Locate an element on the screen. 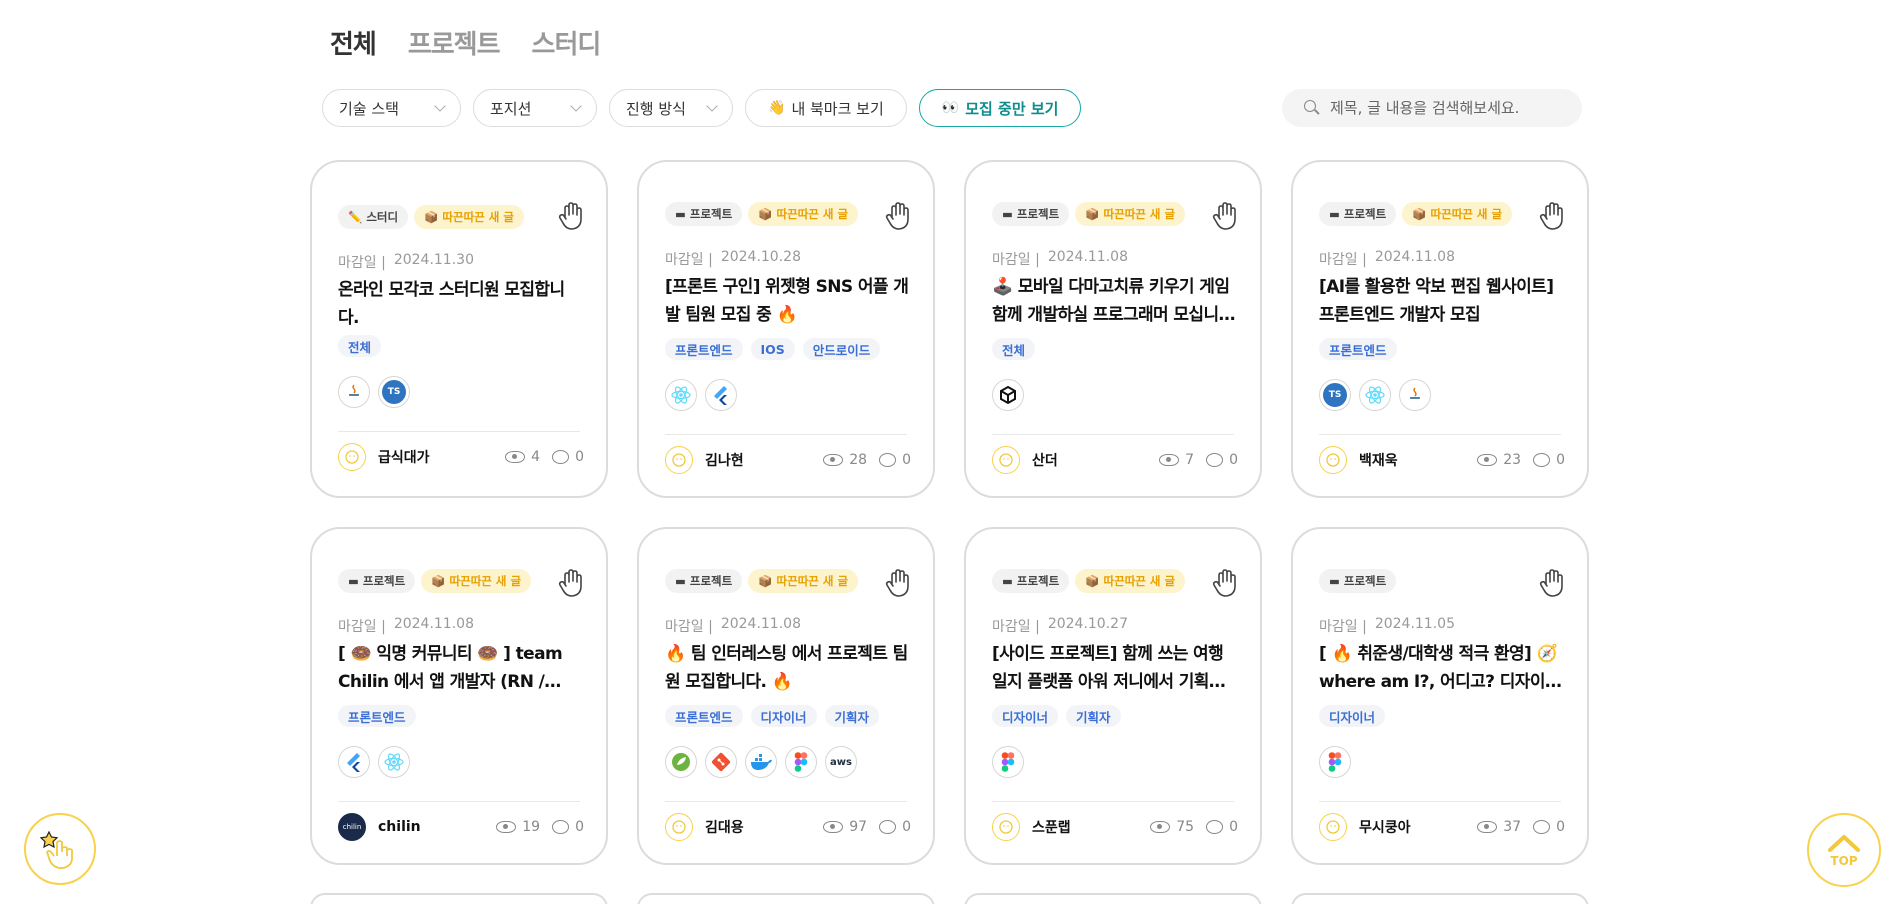 Image resolution: width=1898 pixels, height=904 pixels. tab-study: 스터디 is located at coordinates (567, 42).